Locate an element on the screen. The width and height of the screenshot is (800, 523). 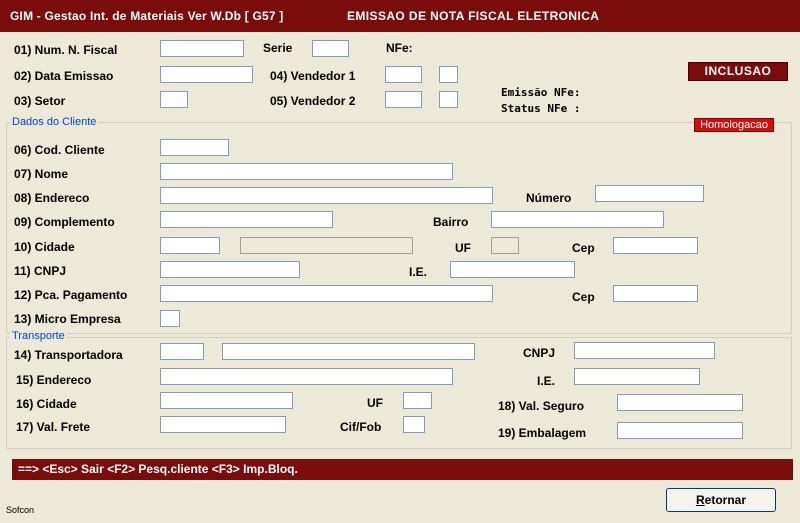
vendedor2-code-input is located at coordinates (403, 99).